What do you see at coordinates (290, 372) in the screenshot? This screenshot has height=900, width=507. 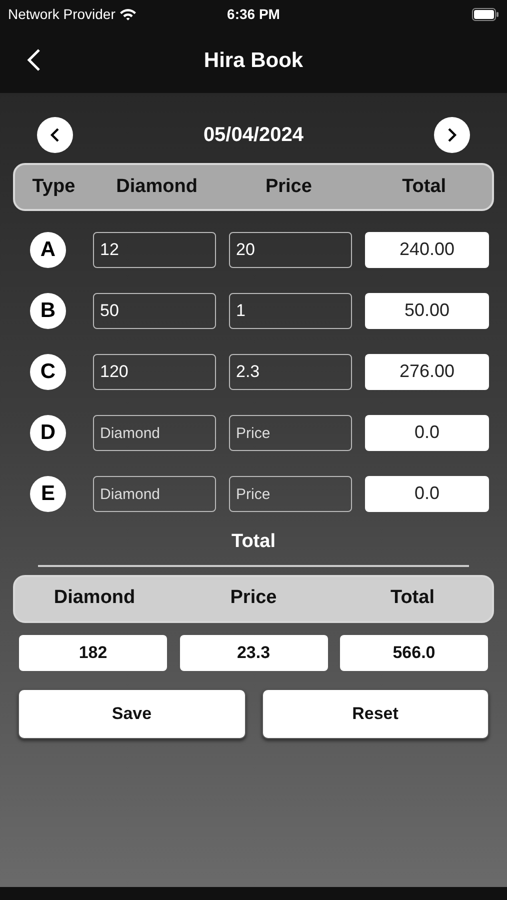 I see `price-input: 2.3` at bounding box center [290, 372].